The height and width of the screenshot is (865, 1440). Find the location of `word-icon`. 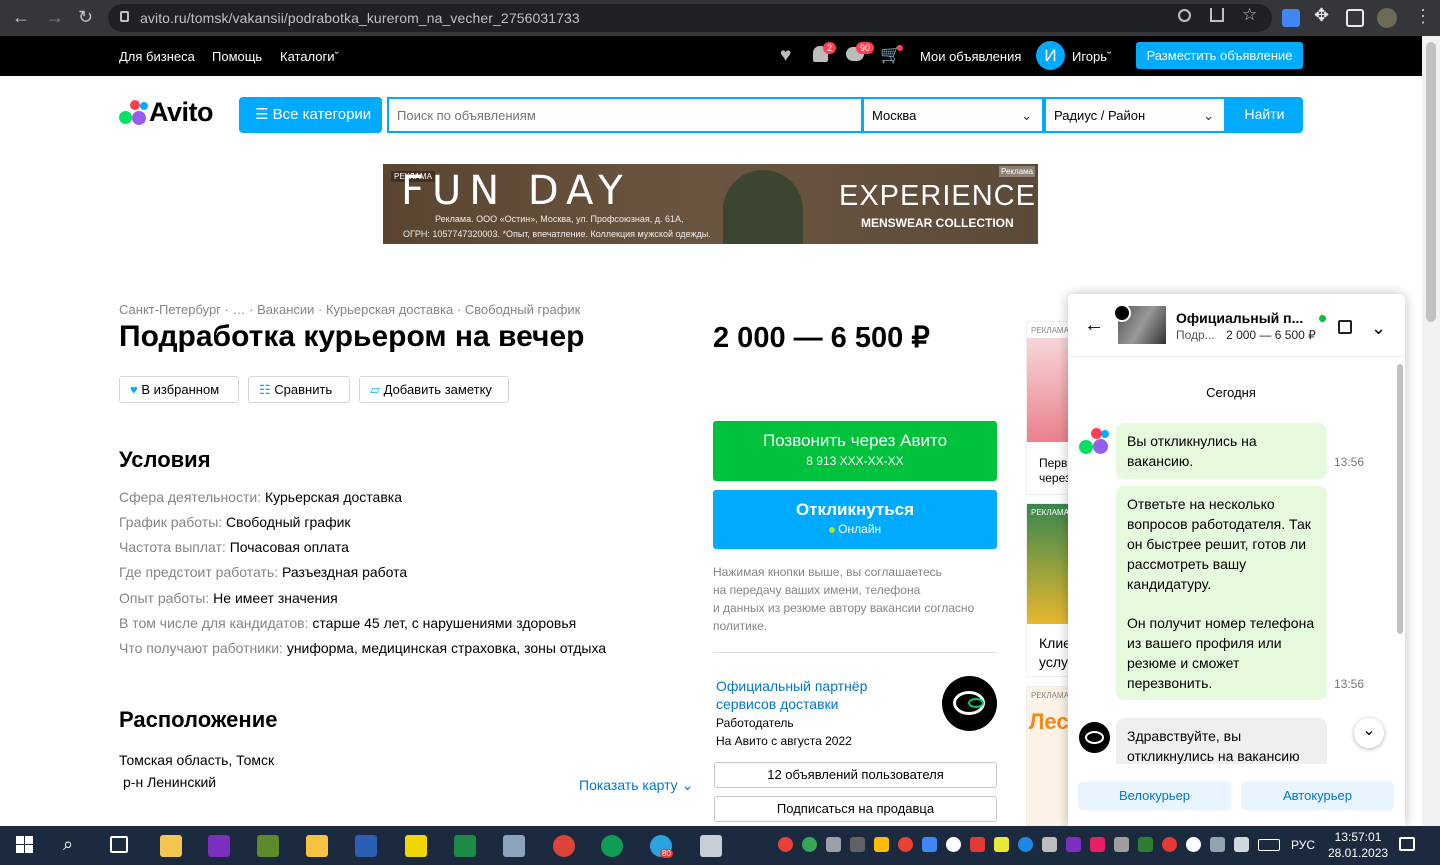

word-icon is located at coordinates (366, 846).